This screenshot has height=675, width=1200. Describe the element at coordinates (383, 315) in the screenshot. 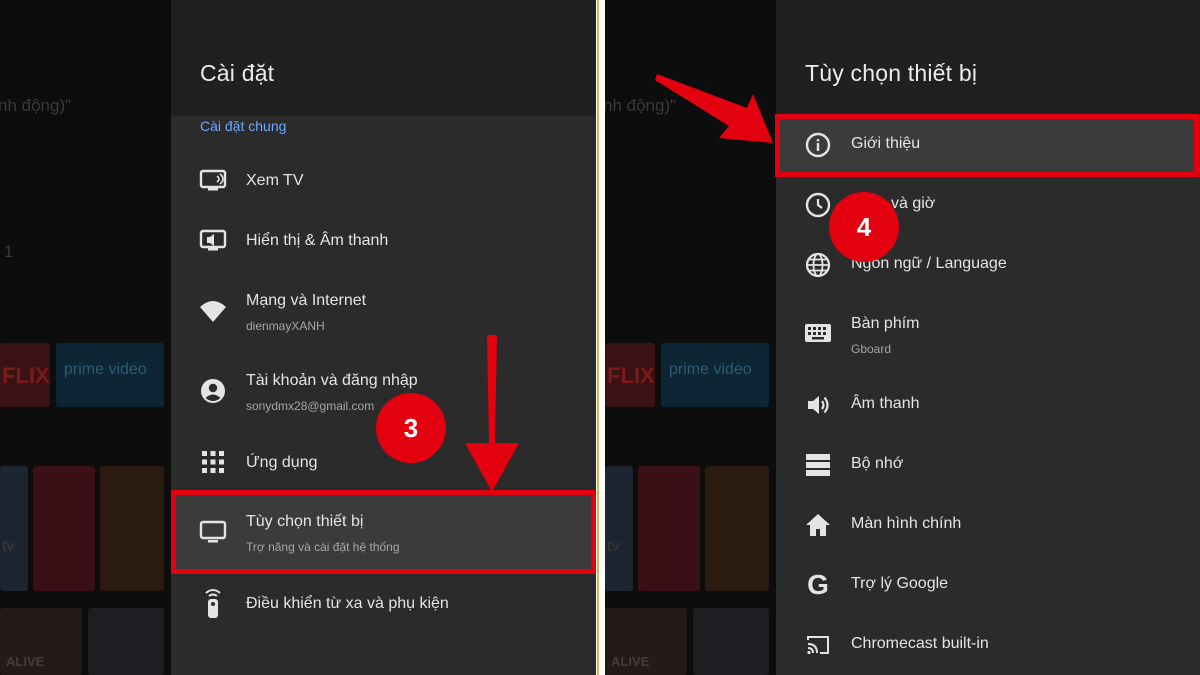

I see `menu-item-network: Mạng và Internet dienmayXANH` at that location.